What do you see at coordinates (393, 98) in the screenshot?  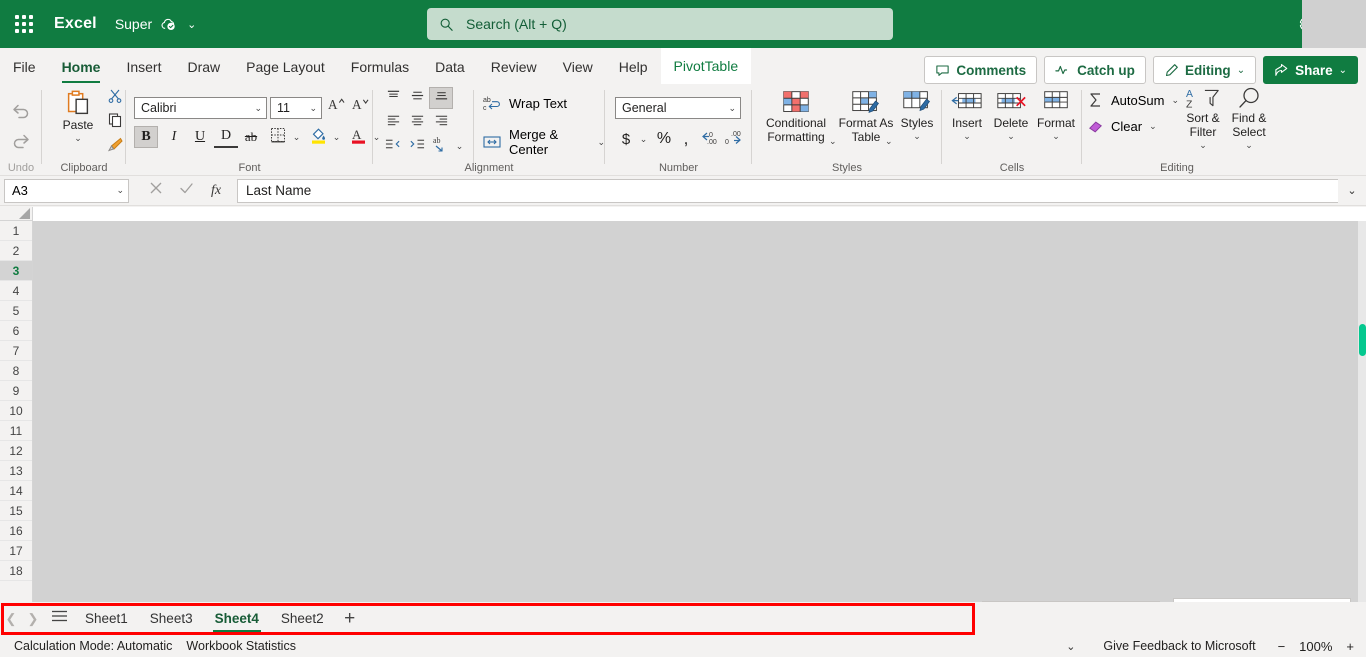 I see `align-top-button` at bounding box center [393, 98].